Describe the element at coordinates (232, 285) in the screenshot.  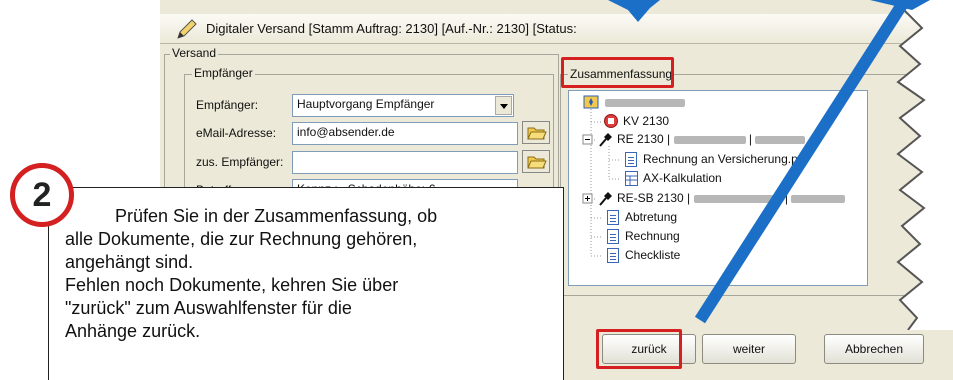
I see `callout-line: Fehlen noch Dokumente, kehren Sie über` at that location.